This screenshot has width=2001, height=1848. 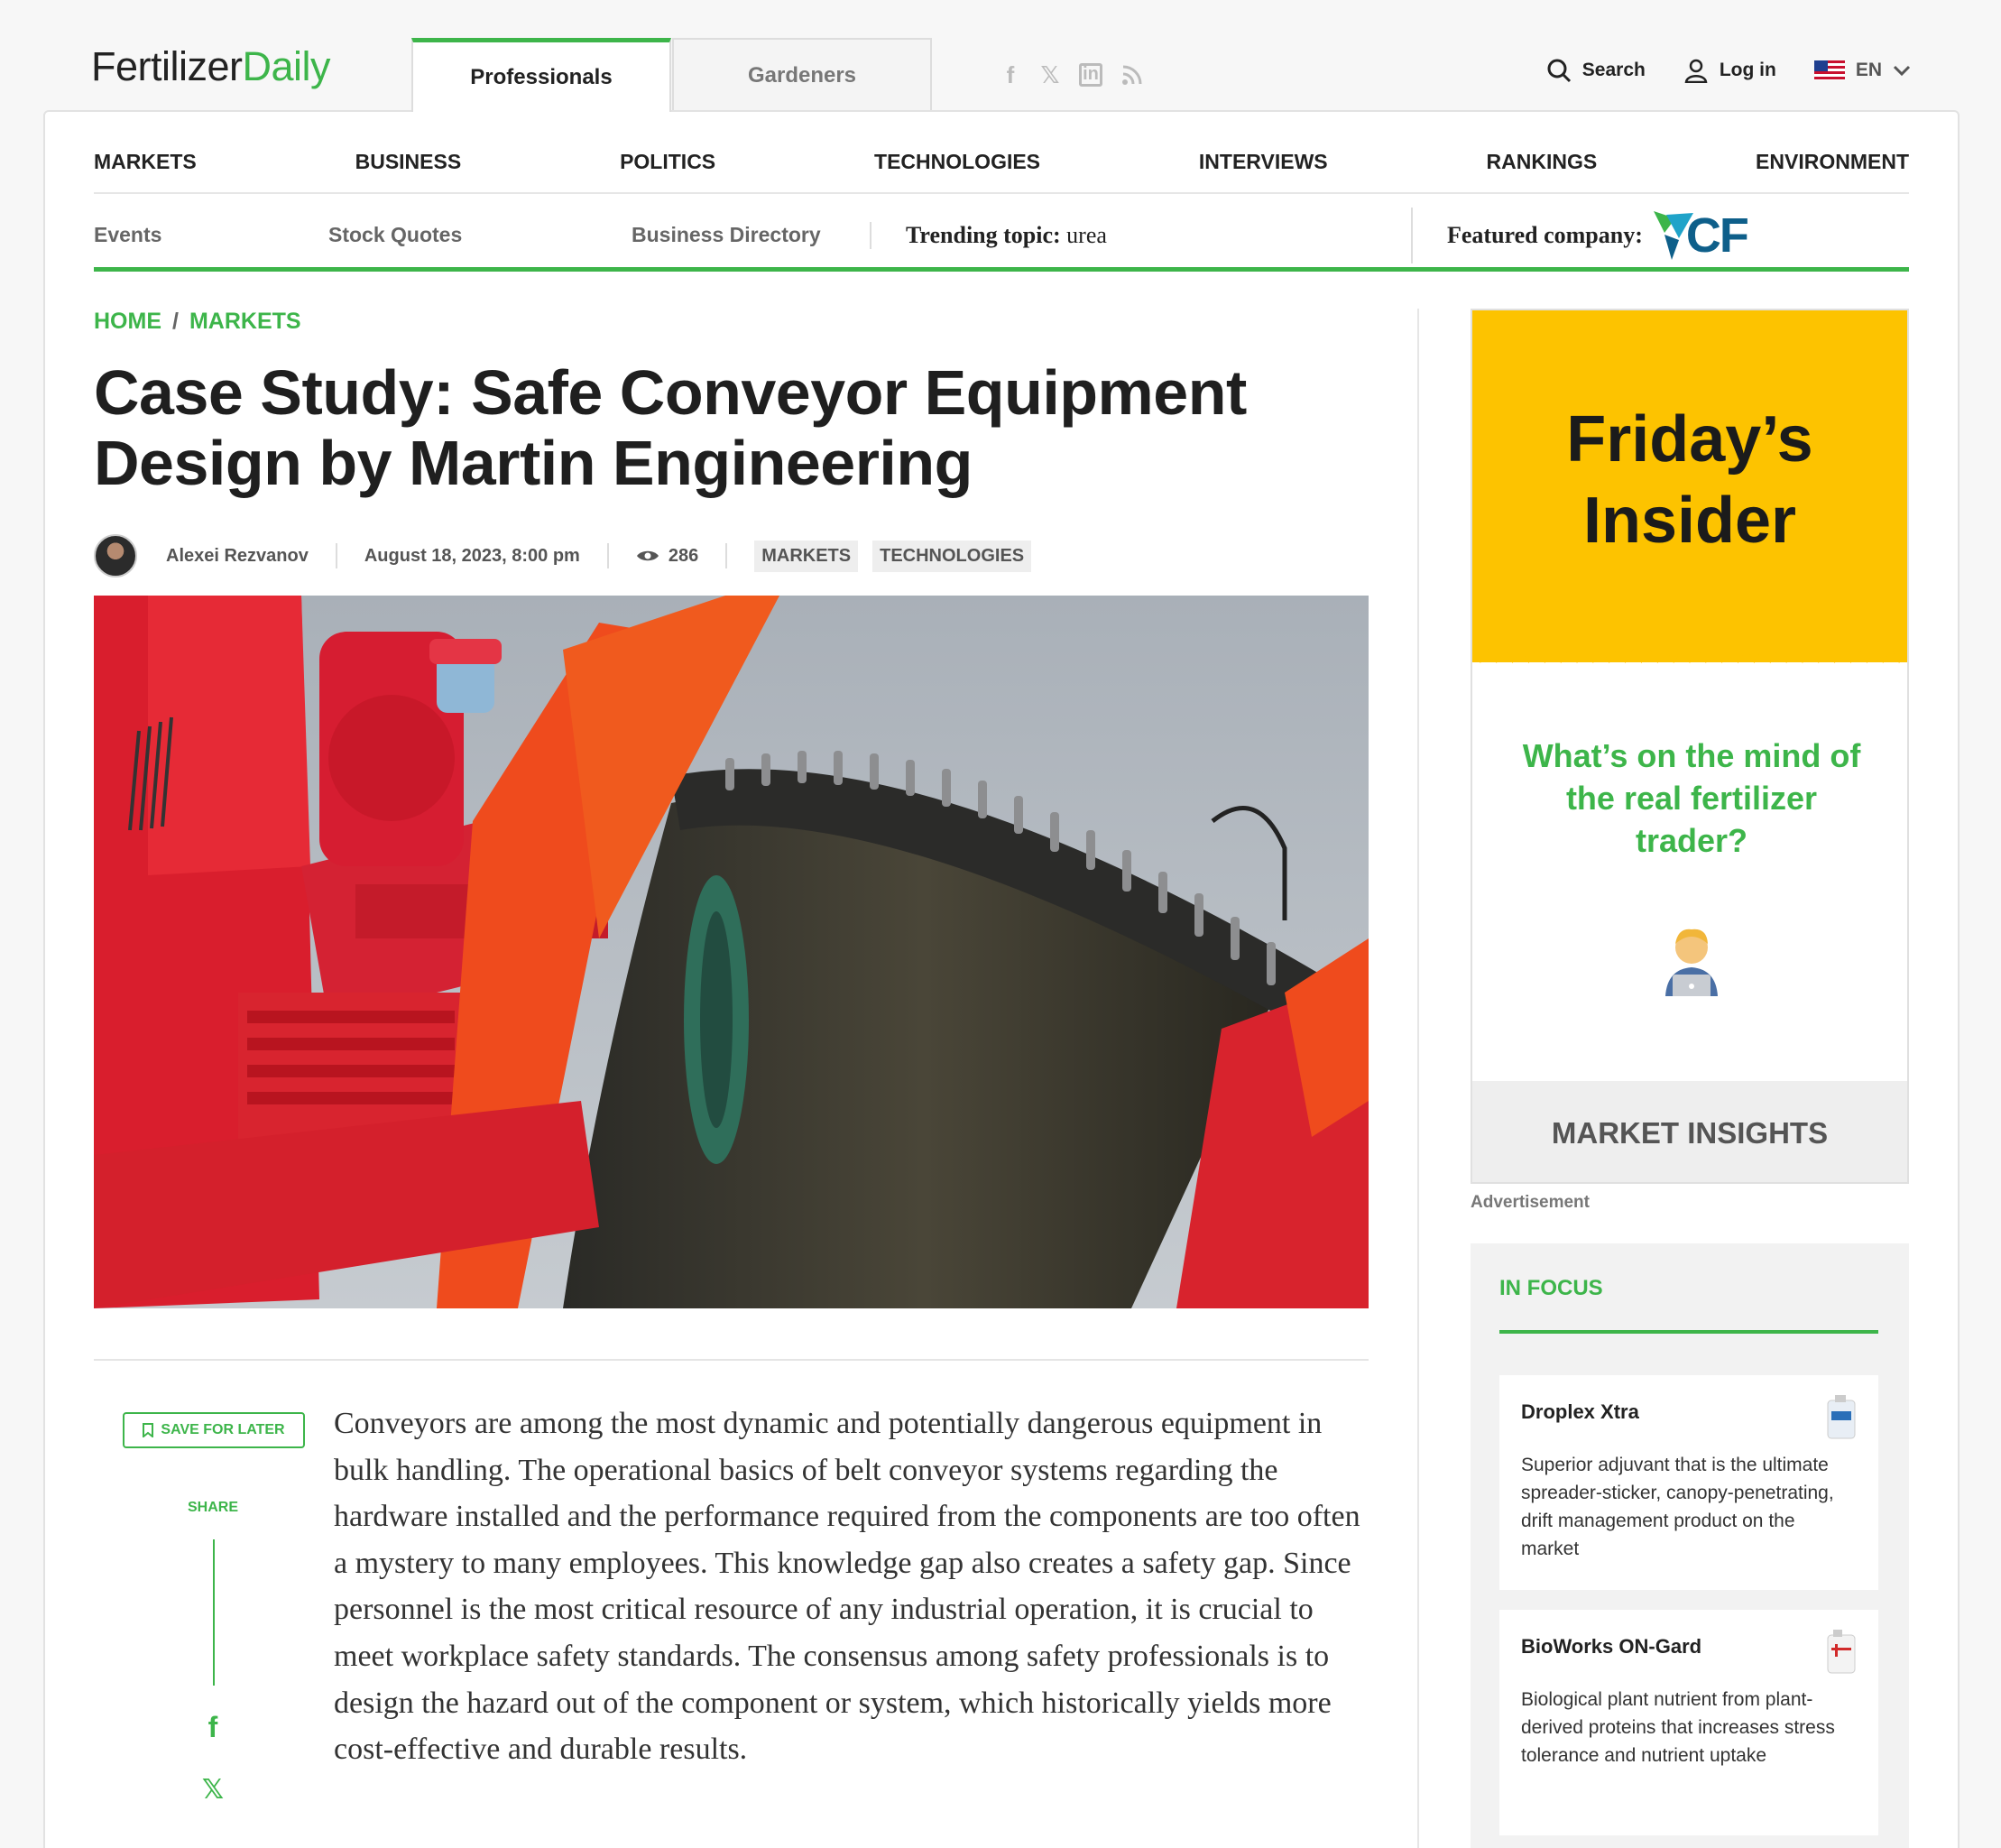 I want to click on x-icon: 𝕏, so click(x=1050, y=75).